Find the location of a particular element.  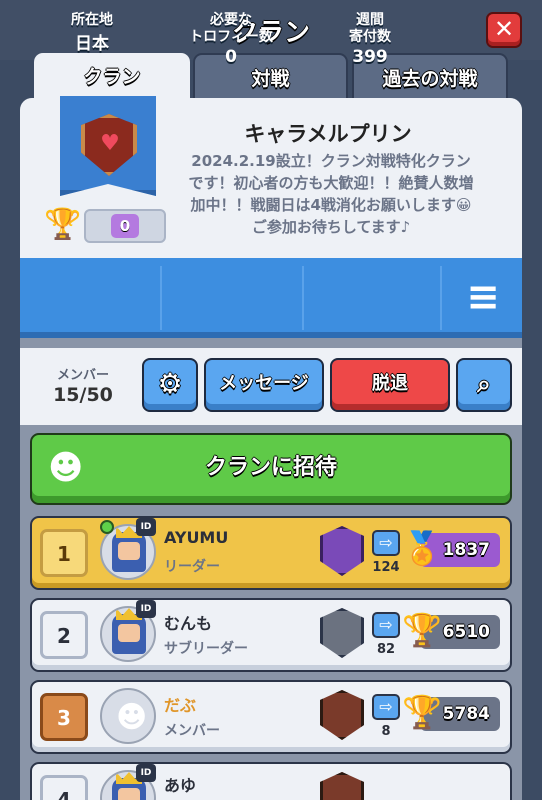

member-role: リーダー is located at coordinates (192, 567).